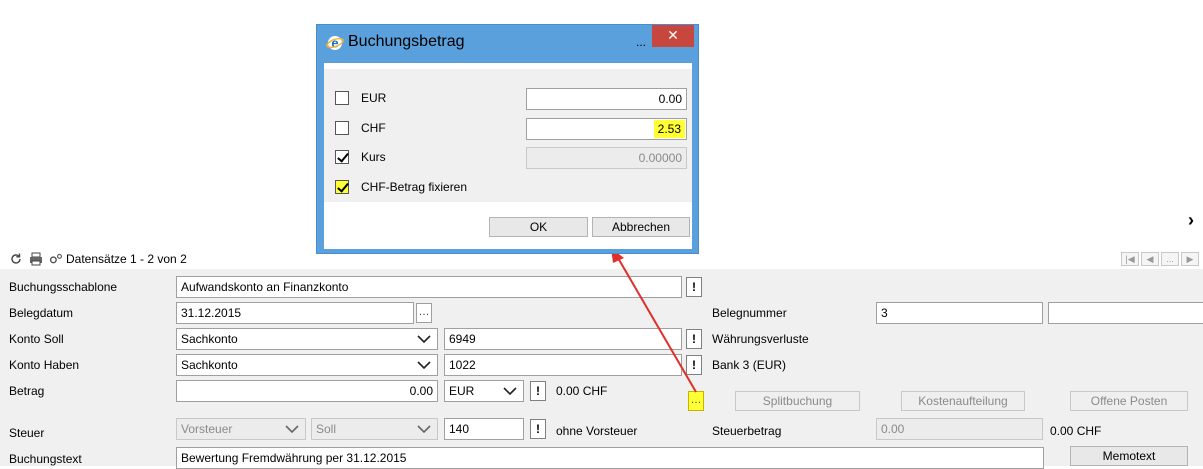 The image size is (1203, 469). I want to click on next-record-button: ▶, so click(1190, 259).